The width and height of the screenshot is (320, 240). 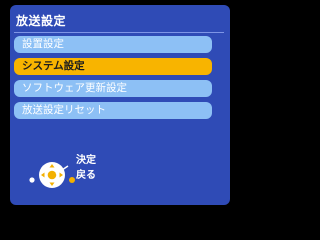 I want to click on title-divider, so click(x=119, y=32).